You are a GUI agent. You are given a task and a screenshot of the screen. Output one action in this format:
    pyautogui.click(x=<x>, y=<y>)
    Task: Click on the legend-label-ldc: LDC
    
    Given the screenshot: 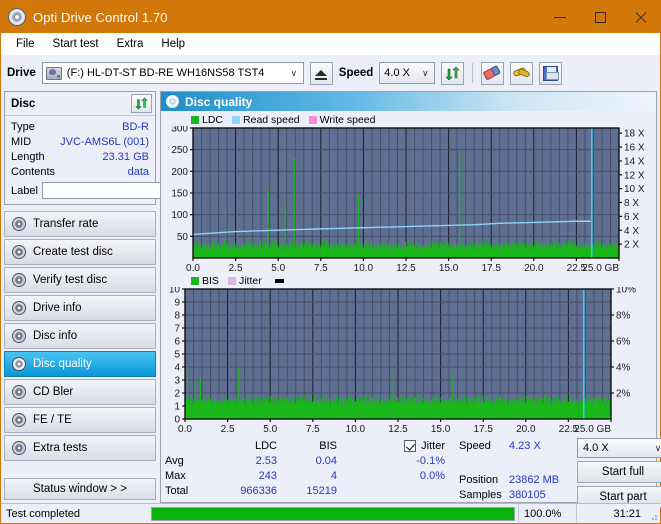 What is the action you would take?
    pyautogui.click(x=213, y=119)
    